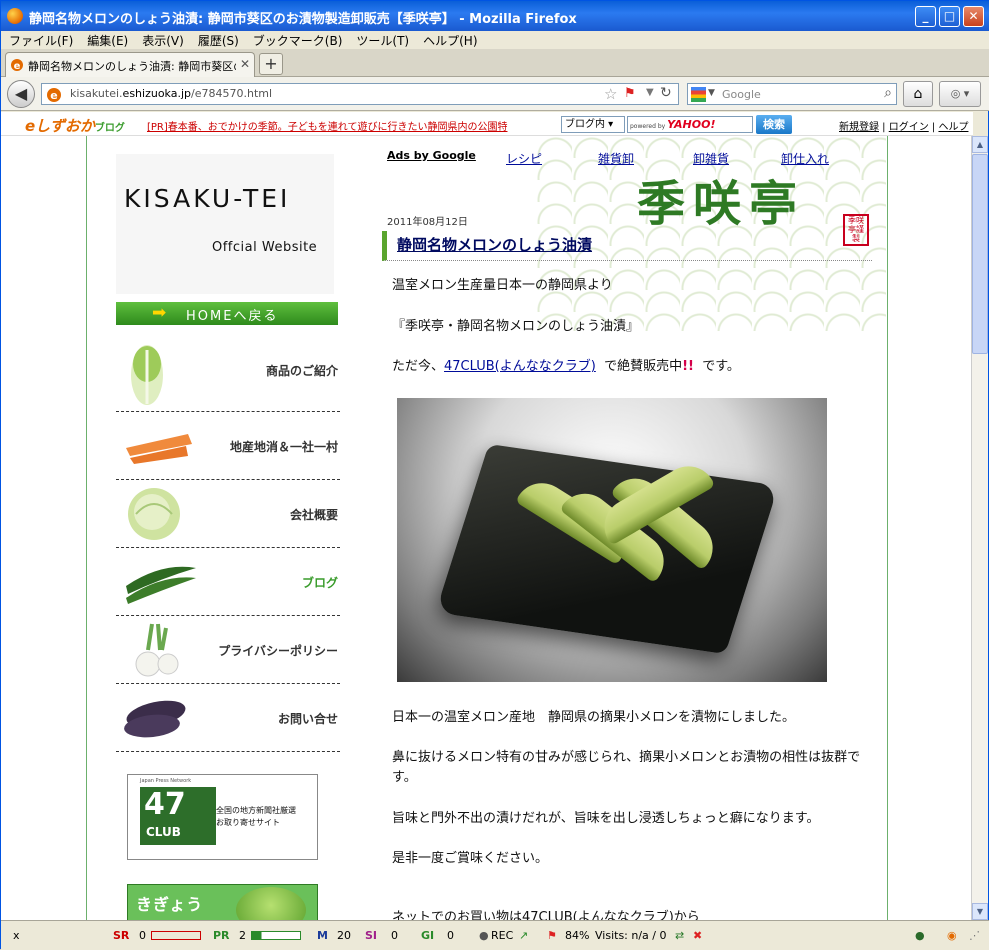 The height and width of the screenshot is (950, 989). I want to click on arrow-up-icon: ↗, so click(523, 935).